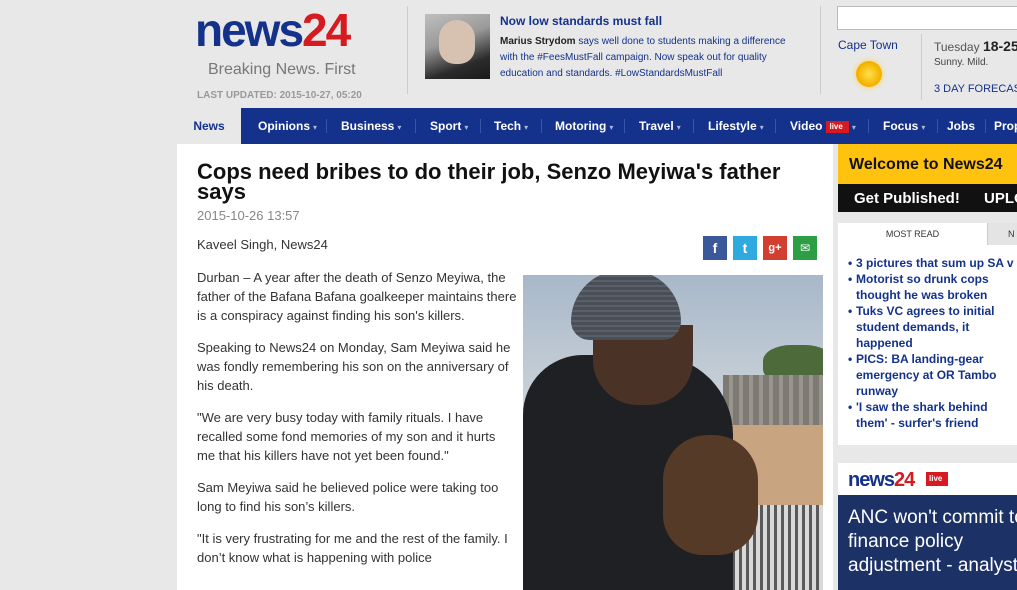 Image resolution: width=1017 pixels, height=590 pixels. I want to click on weather-day-name: Tuesday, so click(957, 47).